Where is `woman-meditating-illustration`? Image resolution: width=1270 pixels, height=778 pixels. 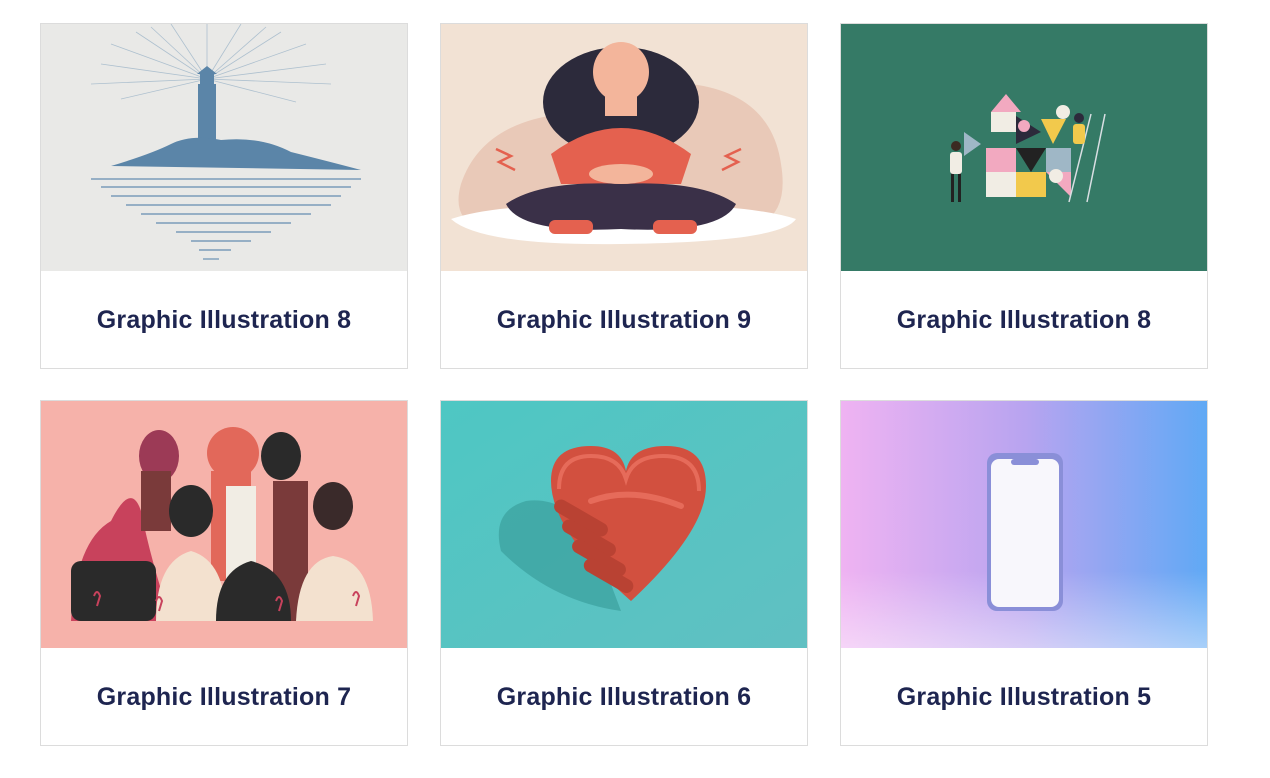
woman-meditating-illustration is located at coordinates (624, 147).